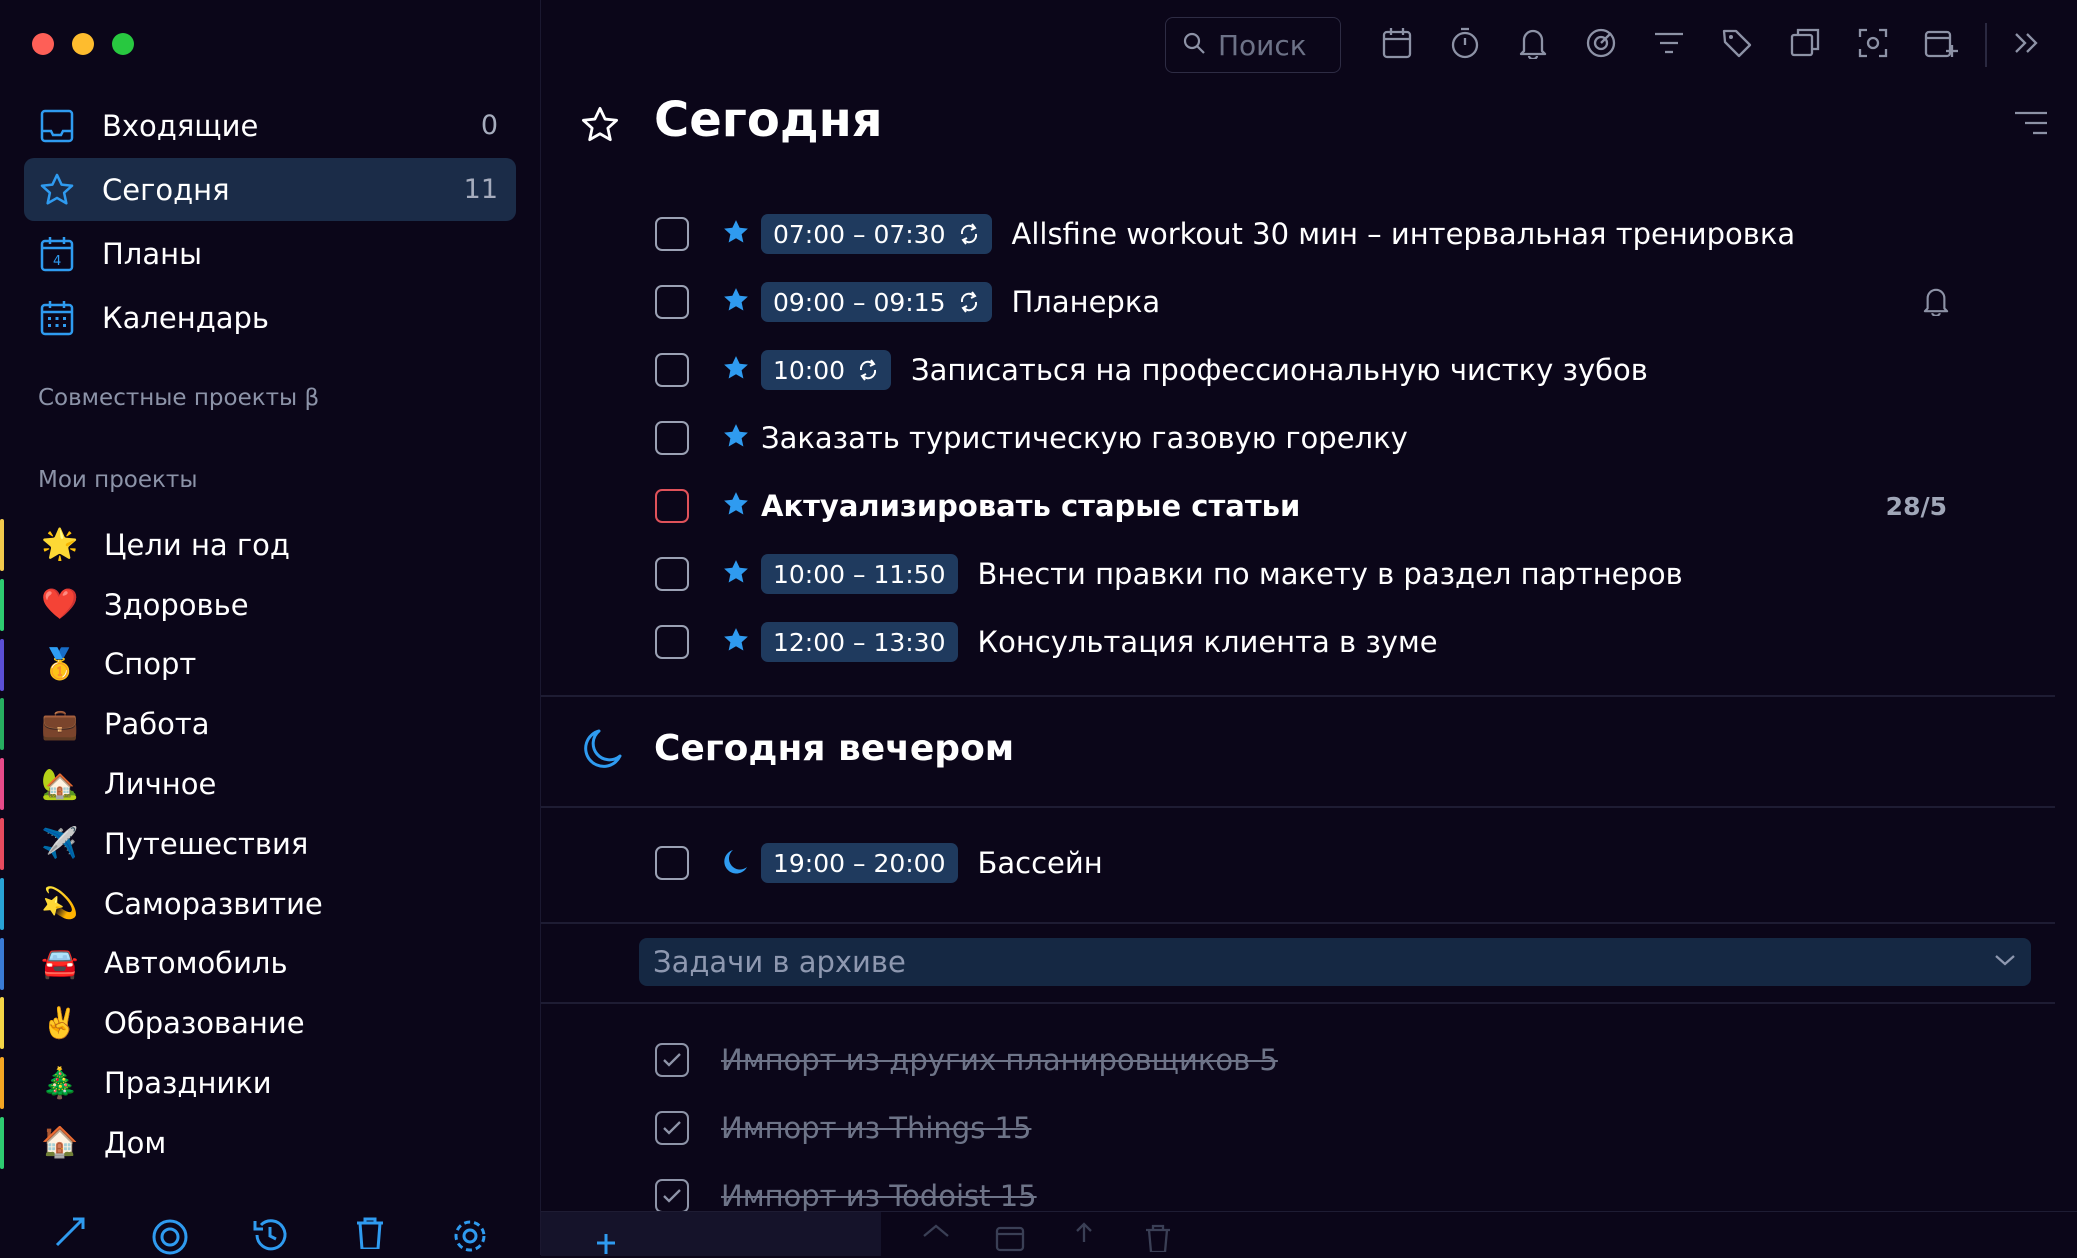 This screenshot has width=2077, height=1258. Describe the element at coordinates (270, 784) in the screenshot. I see `project-item-personal: 🏡 Личное` at that location.